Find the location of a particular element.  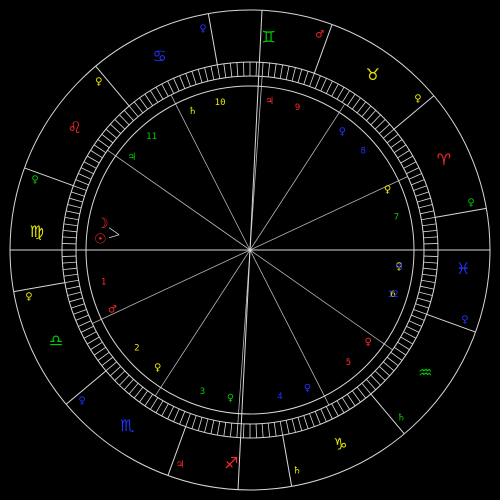

sign-pisces-icon: ♓ is located at coordinates (463, 268).